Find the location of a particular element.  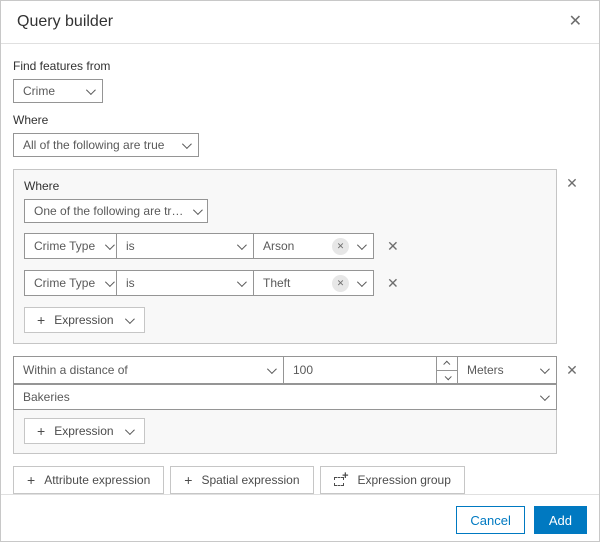

row2-value: Theft is located at coordinates (277, 283).